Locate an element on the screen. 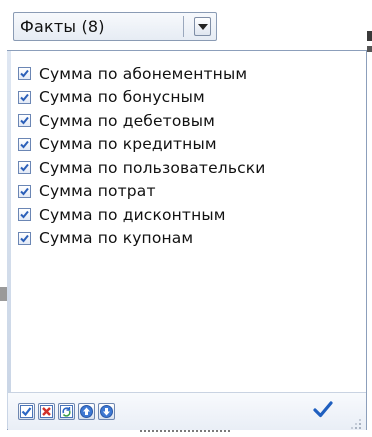  invert-selection-icon is located at coordinates (66, 411).